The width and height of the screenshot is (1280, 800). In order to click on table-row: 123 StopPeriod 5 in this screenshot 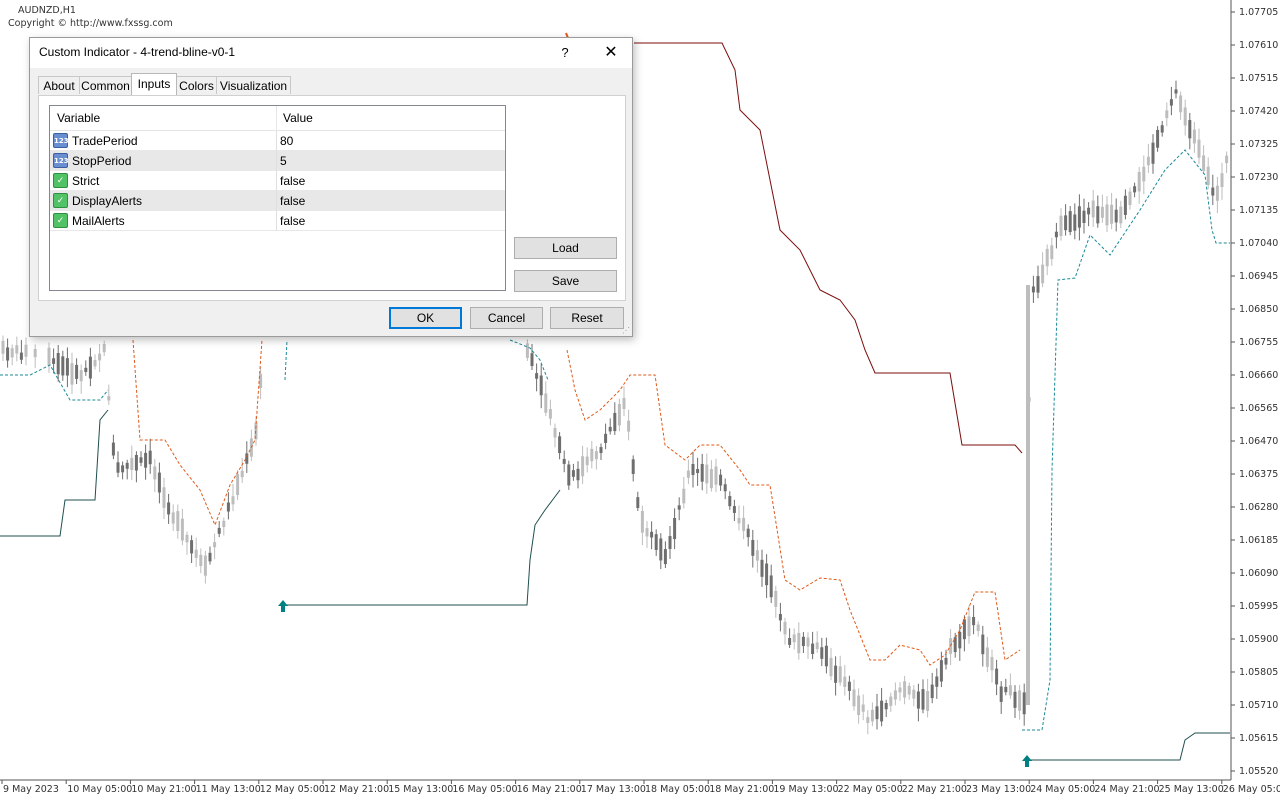, I will do `click(277, 161)`.